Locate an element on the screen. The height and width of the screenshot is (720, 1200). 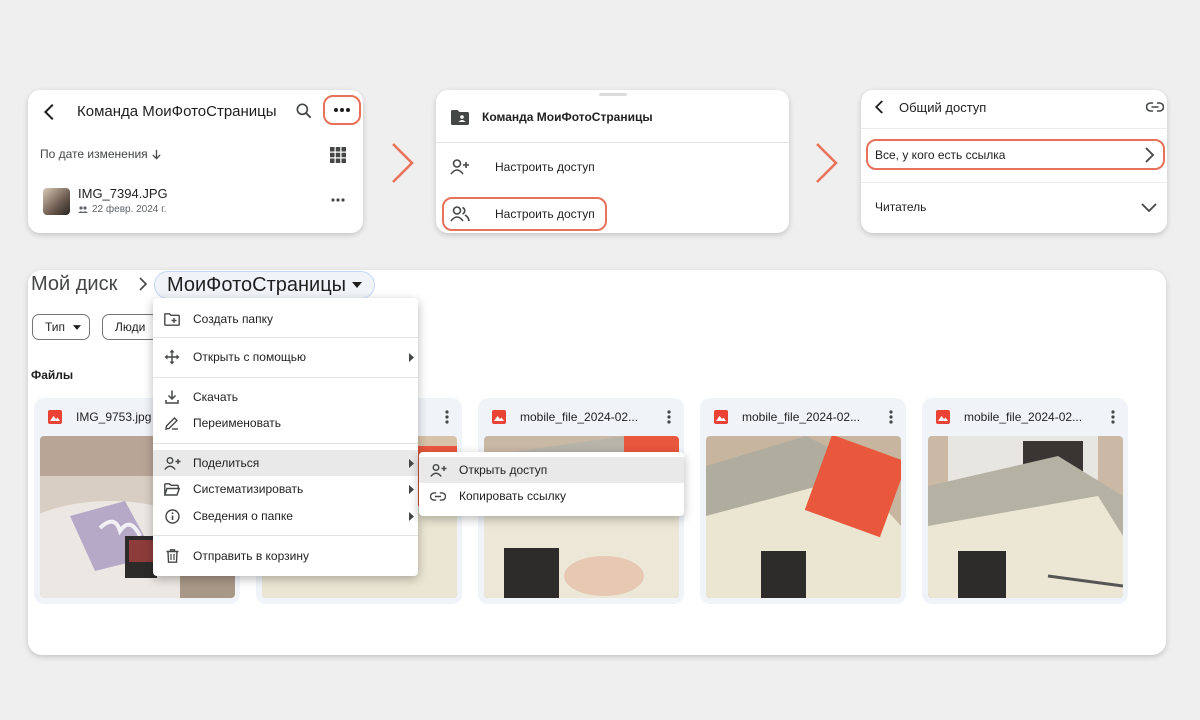
menu-label: Настроить доступ is located at coordinates (545, 167).